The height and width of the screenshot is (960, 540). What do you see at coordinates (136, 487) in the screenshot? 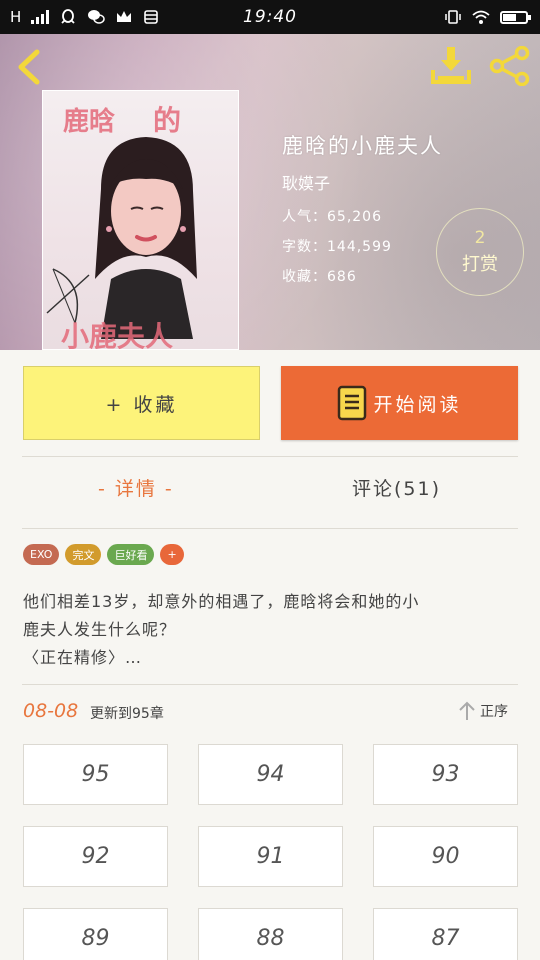
I see `tab-details: - 详情 -` at bounding box center [136, 487].